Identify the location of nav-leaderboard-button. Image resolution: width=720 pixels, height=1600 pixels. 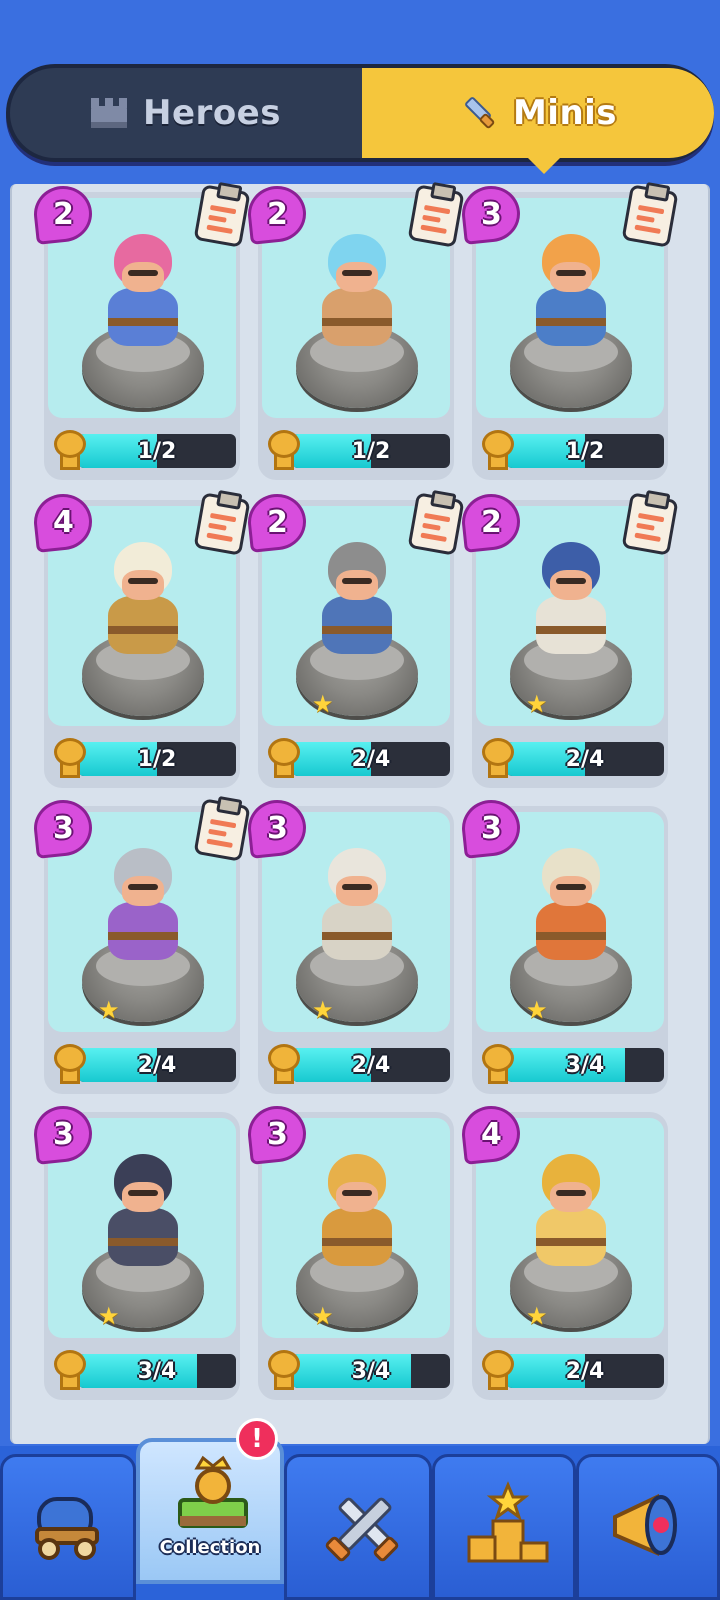
(504, 1527).